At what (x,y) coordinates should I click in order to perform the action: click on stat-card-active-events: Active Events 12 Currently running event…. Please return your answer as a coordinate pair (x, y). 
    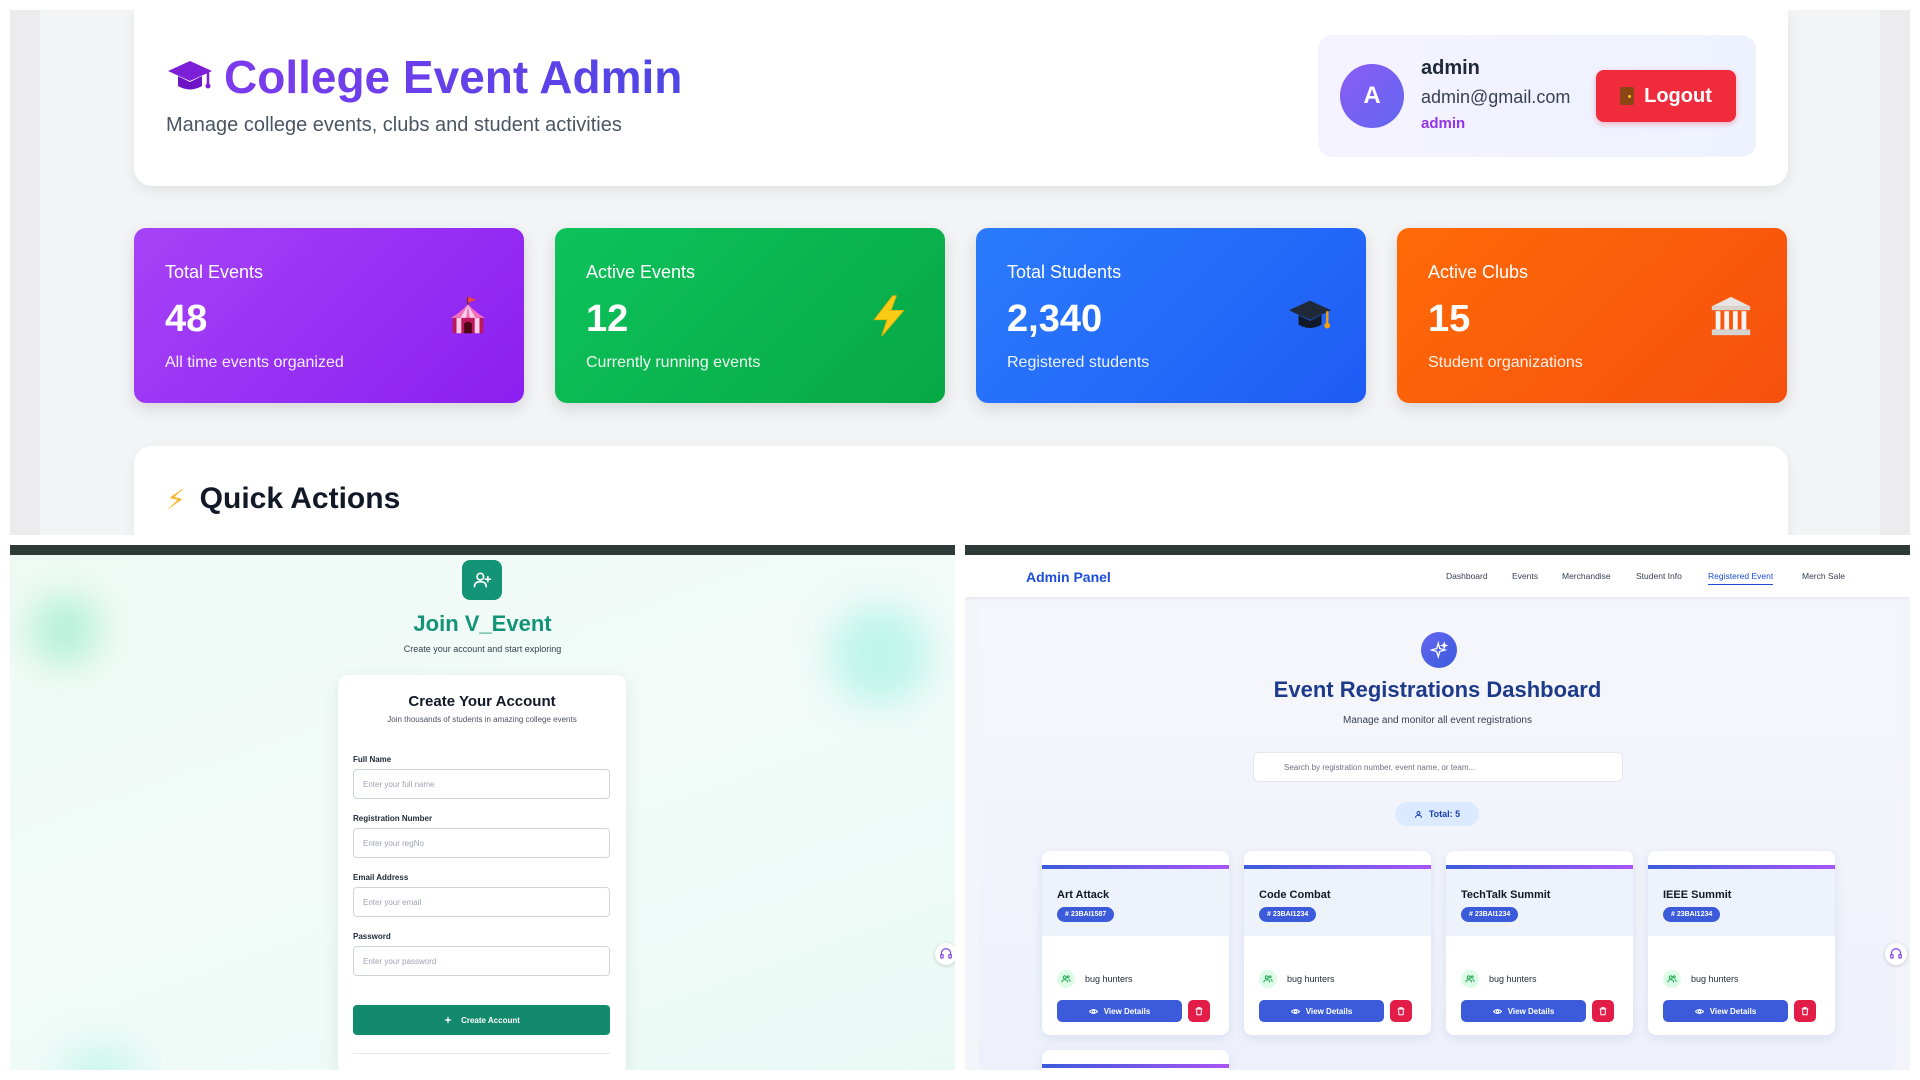
    Looking at the image, I should click on (750, 315).